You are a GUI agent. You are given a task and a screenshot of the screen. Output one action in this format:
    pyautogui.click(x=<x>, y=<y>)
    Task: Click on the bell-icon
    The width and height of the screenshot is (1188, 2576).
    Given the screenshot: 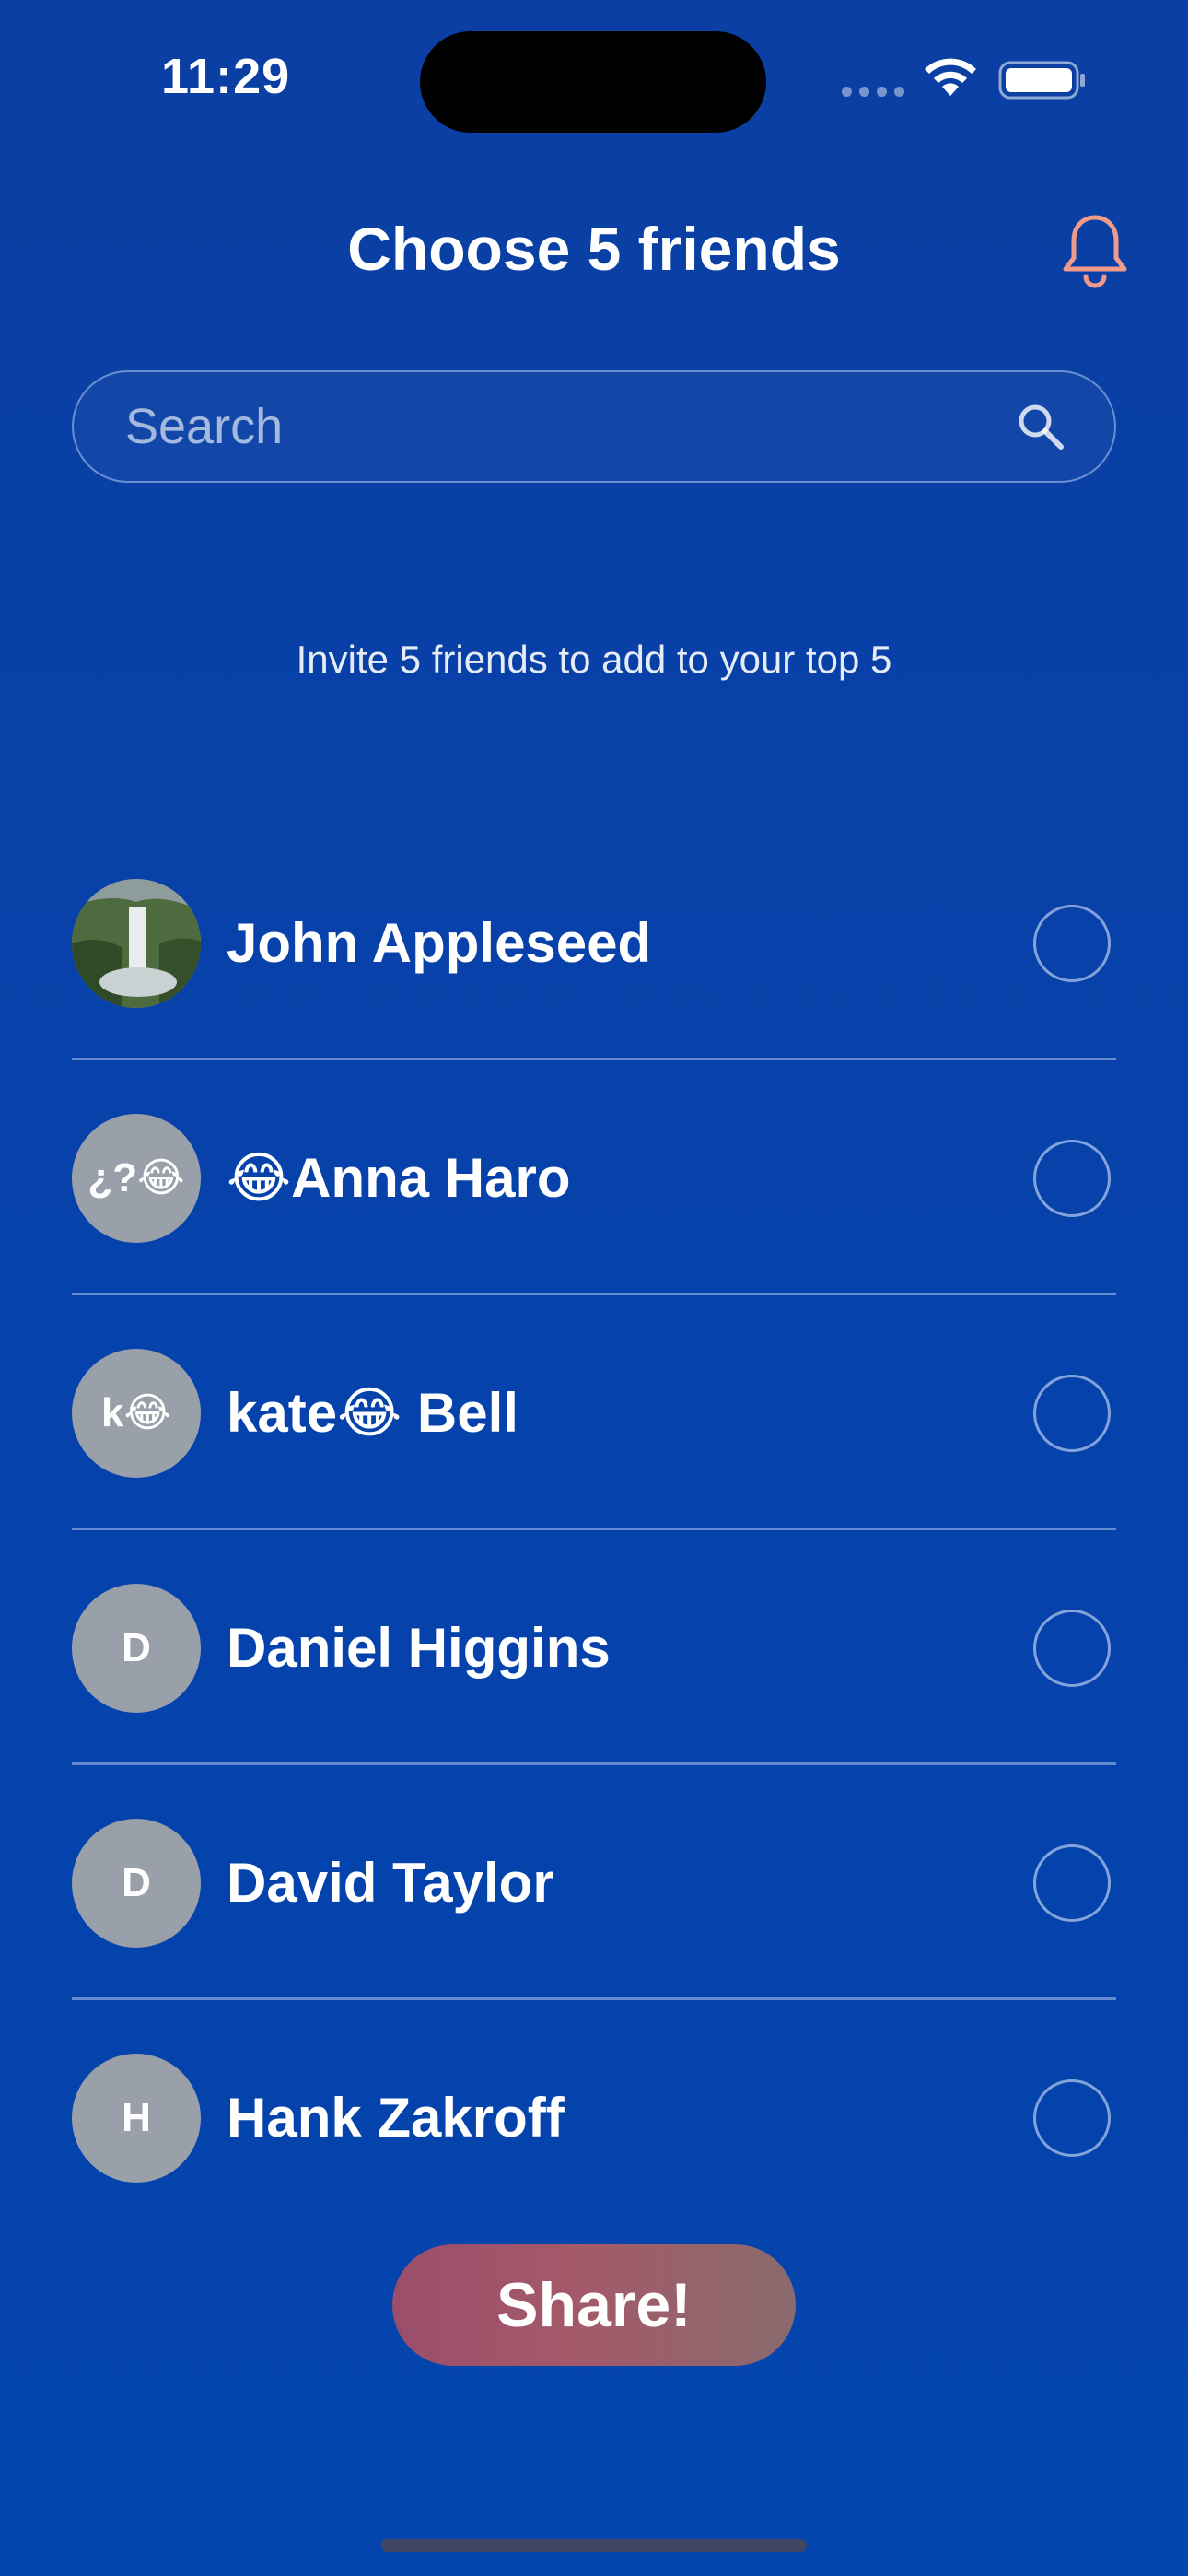 What is the action you would take?
    pyautogui.click(x=1095, y=251)
    